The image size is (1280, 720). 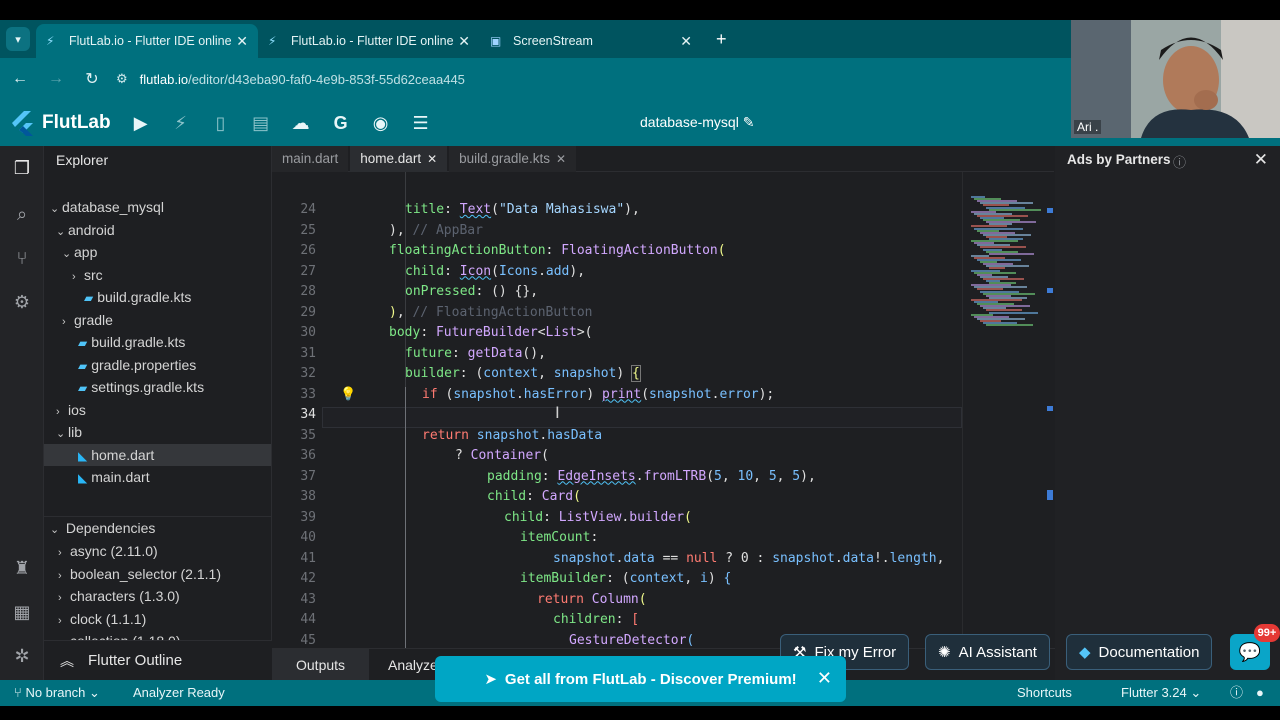 I want to click on run-icon: ▶, so click(x=141, y=123).